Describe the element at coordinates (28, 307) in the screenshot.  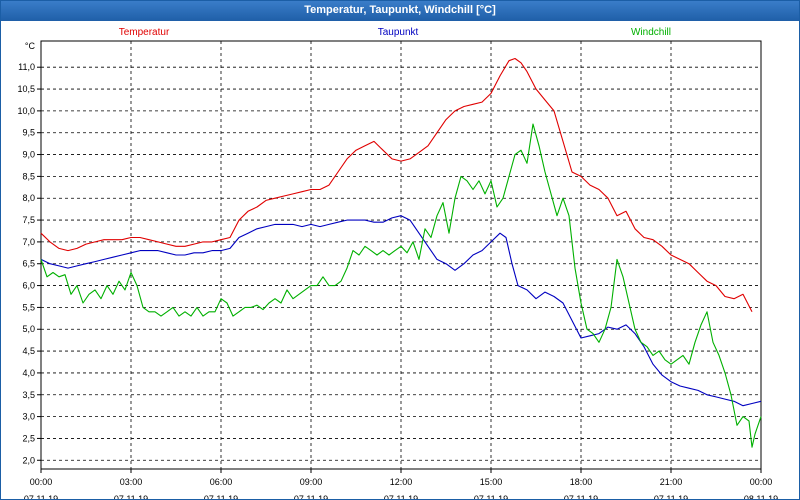
I see `y-tick-label: 5,5` at that location.